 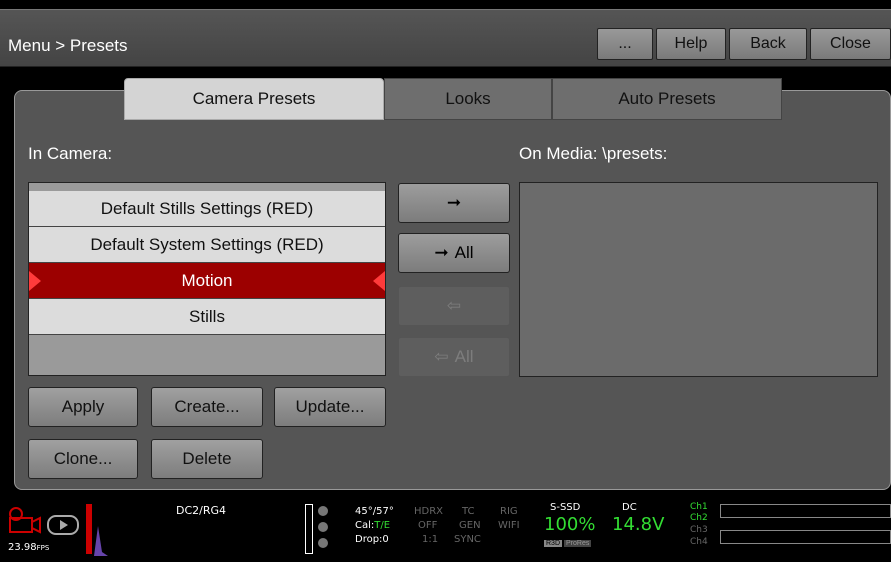 What do you see at coordinates (101, 541) in the screenshot?
I see `histogram-icon` at bounding box center [101, 541].